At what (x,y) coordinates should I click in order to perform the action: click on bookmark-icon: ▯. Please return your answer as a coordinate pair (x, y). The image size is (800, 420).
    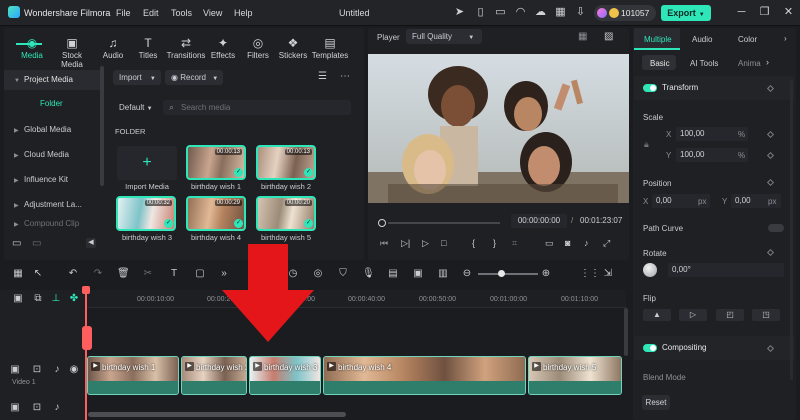
    Looking at the image, I should click on (480, 12).